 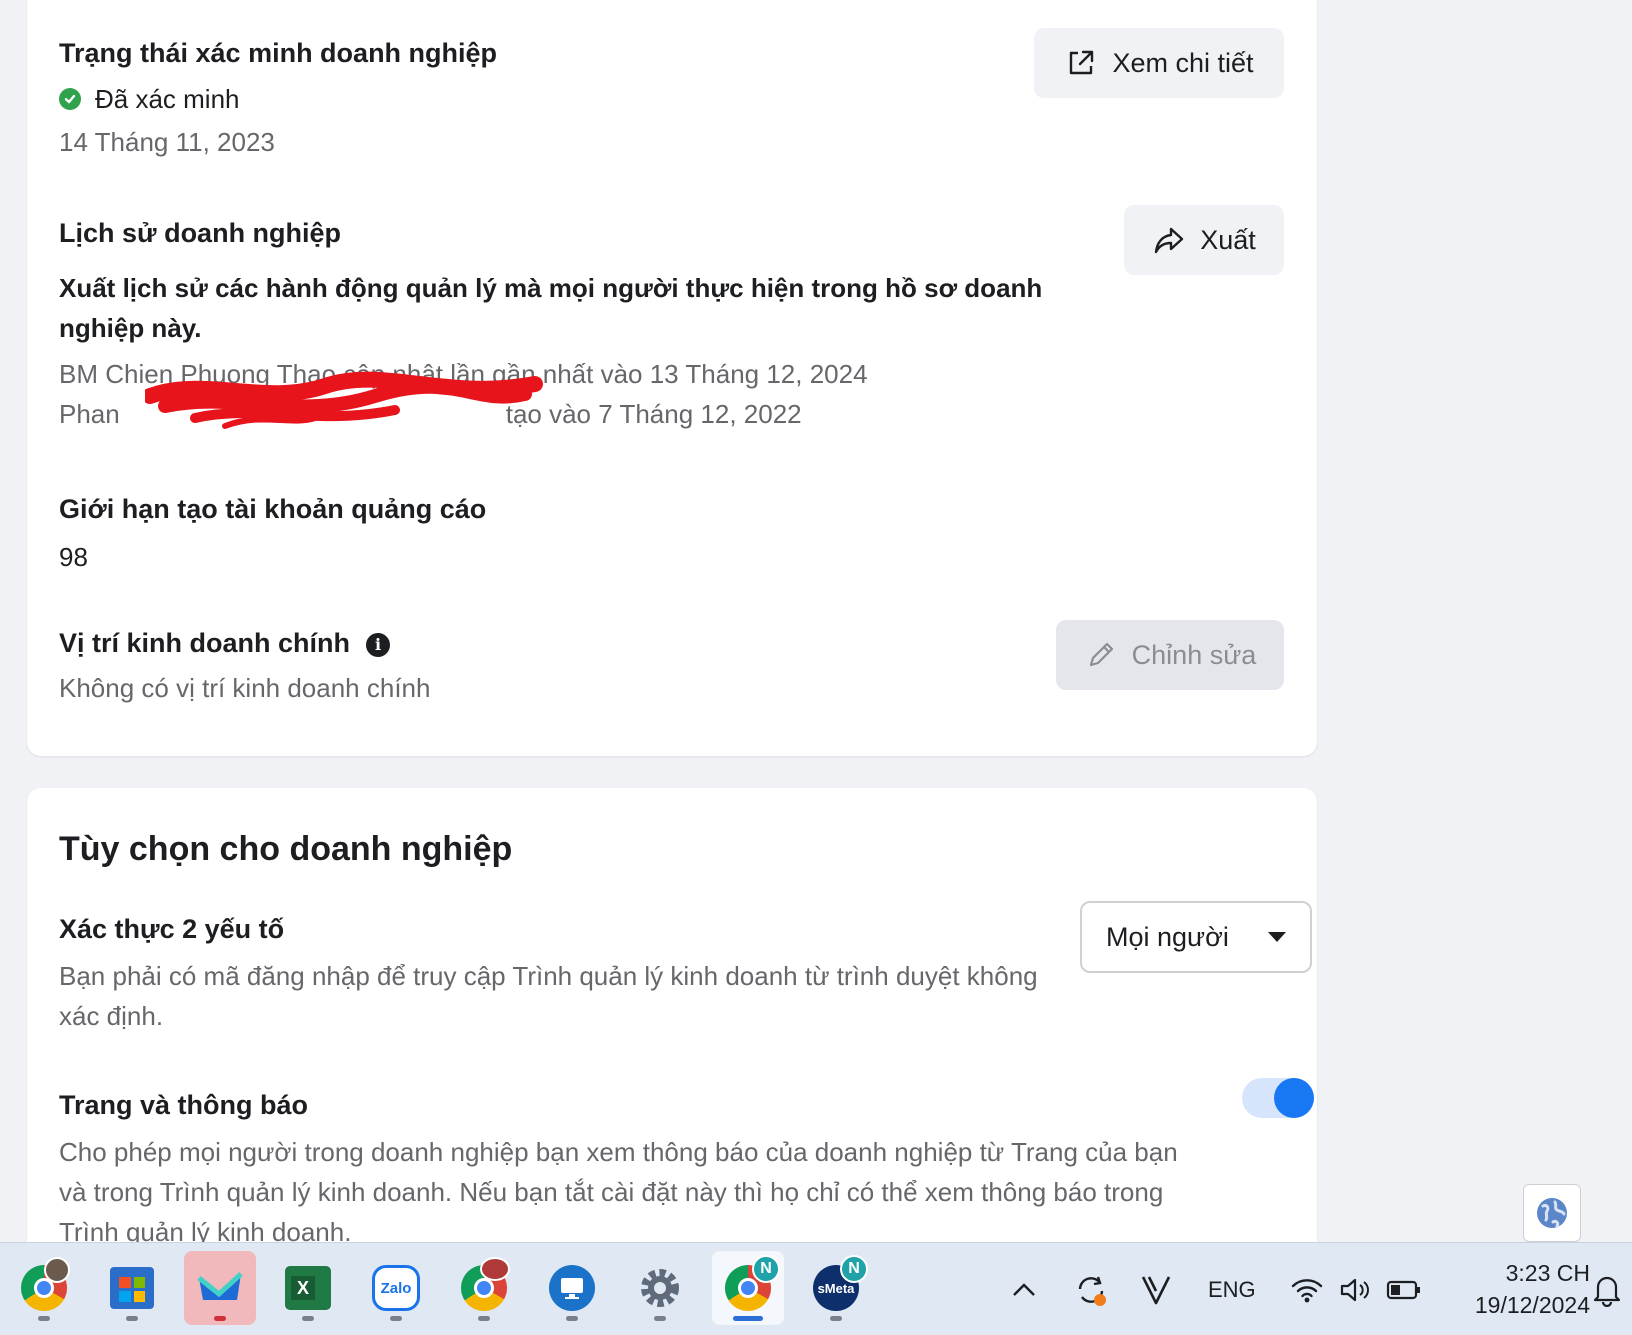 I want to click on sync-icon, so click(x=1092, y=1291).